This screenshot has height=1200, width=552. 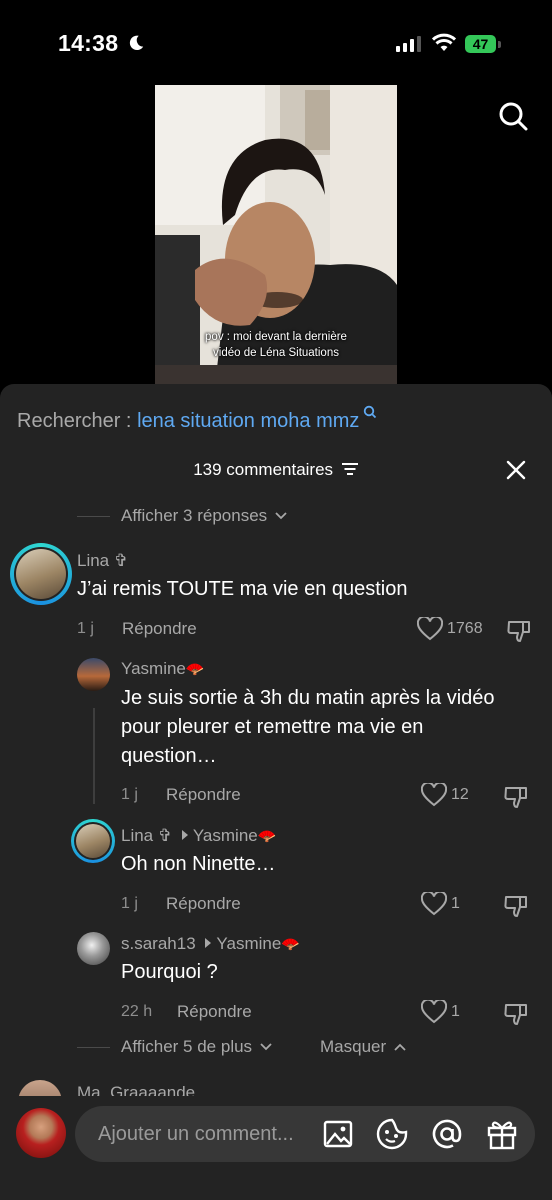 I want to click on search-suggestion: Rechercher : lena situation moha mmz, so click(x=197, y=419).